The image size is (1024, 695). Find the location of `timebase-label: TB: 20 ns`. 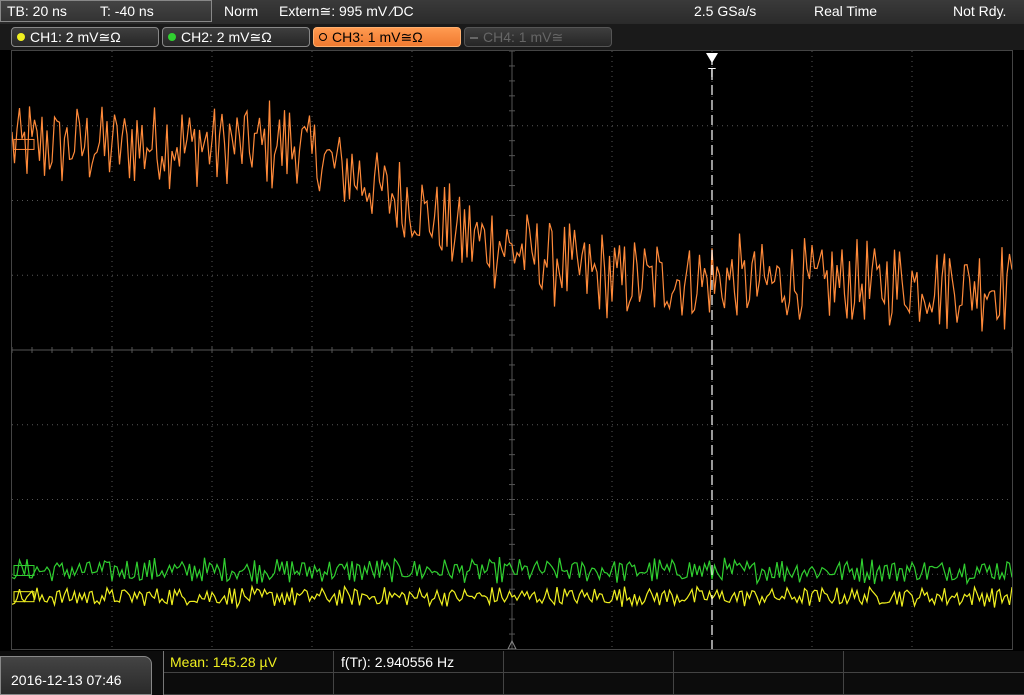

timebase-label: TB: 20 ns is located at coordinates (37, 11).